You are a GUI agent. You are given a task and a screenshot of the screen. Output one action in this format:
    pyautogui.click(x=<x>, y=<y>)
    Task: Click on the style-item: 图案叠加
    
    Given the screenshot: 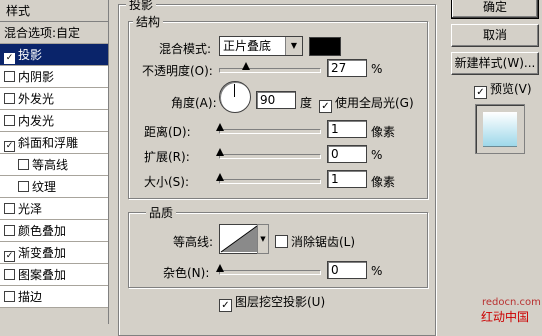 What is the action you would take?
    pyautogui.click(x=54, y=275)
    